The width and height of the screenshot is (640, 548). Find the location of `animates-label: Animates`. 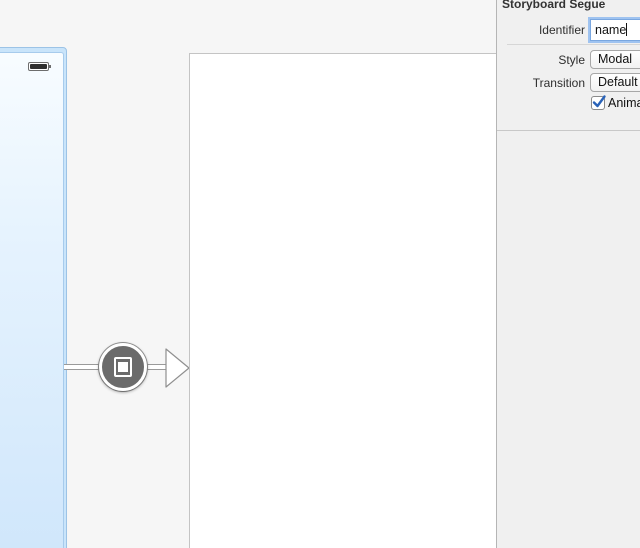

animates-label: Animates is located at coordinates (624, 103).